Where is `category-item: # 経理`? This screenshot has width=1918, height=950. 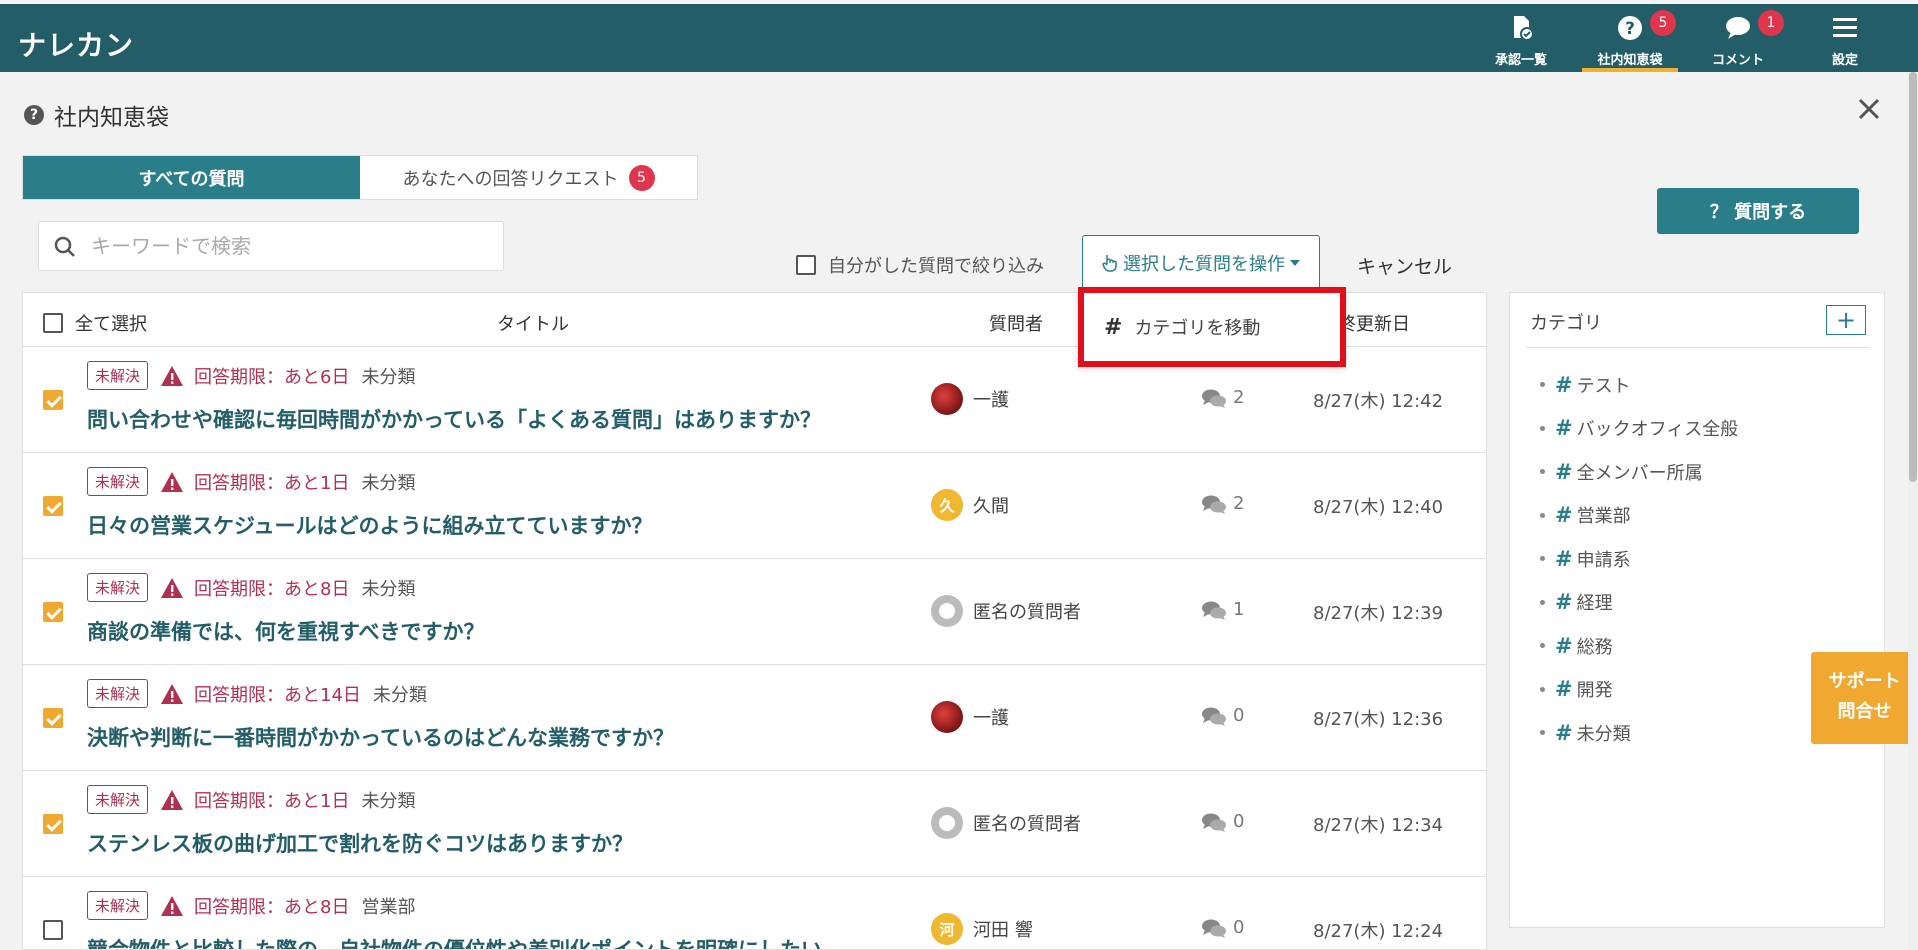 category-item: # 経理 is located at coordinates (1639, 603).